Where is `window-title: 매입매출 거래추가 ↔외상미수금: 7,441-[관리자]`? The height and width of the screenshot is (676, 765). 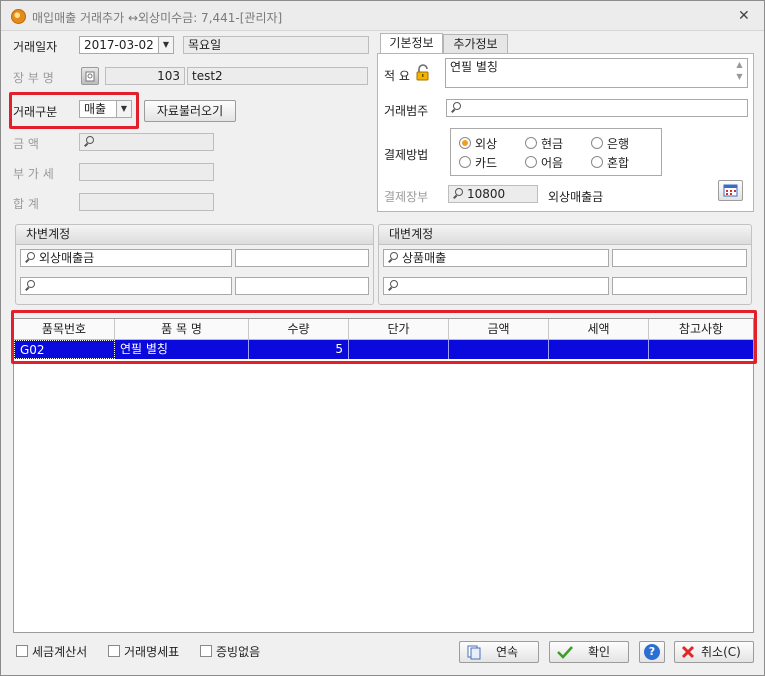
window-title: 매입매출 거래추가 ↔외상미수금: 7,441-[관리자] is located at coordinates (157, 18).